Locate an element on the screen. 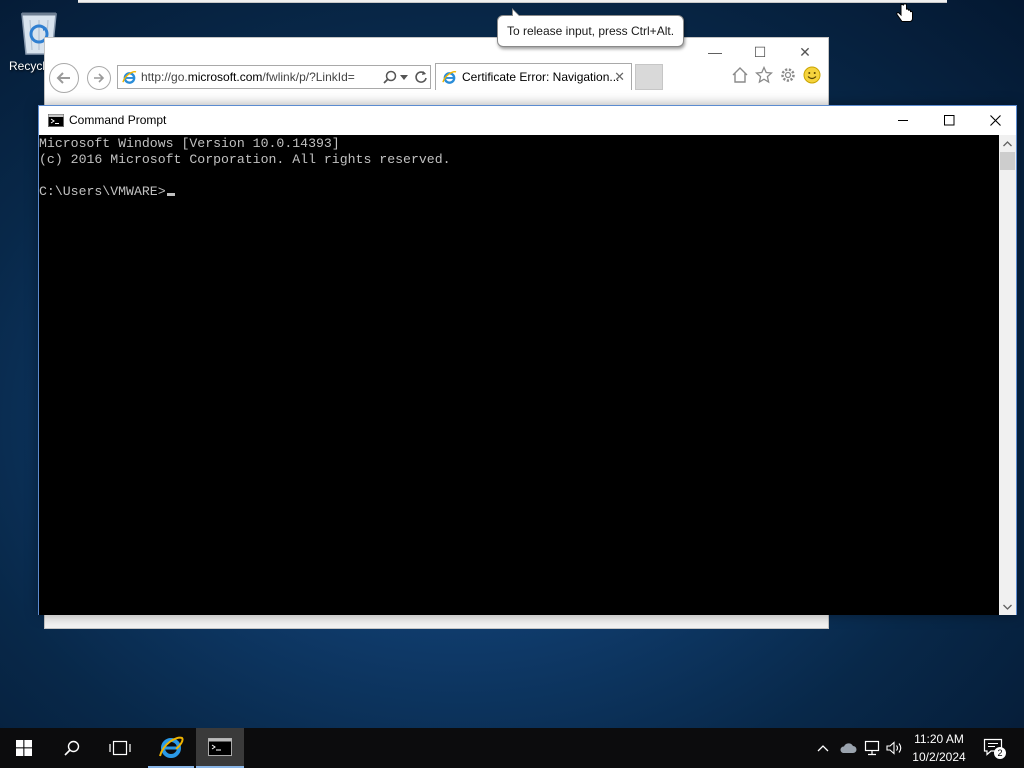 The width and height of the screenshot is (1024, 768). scrollbar-thumb is located at coordinates (1007, 161).